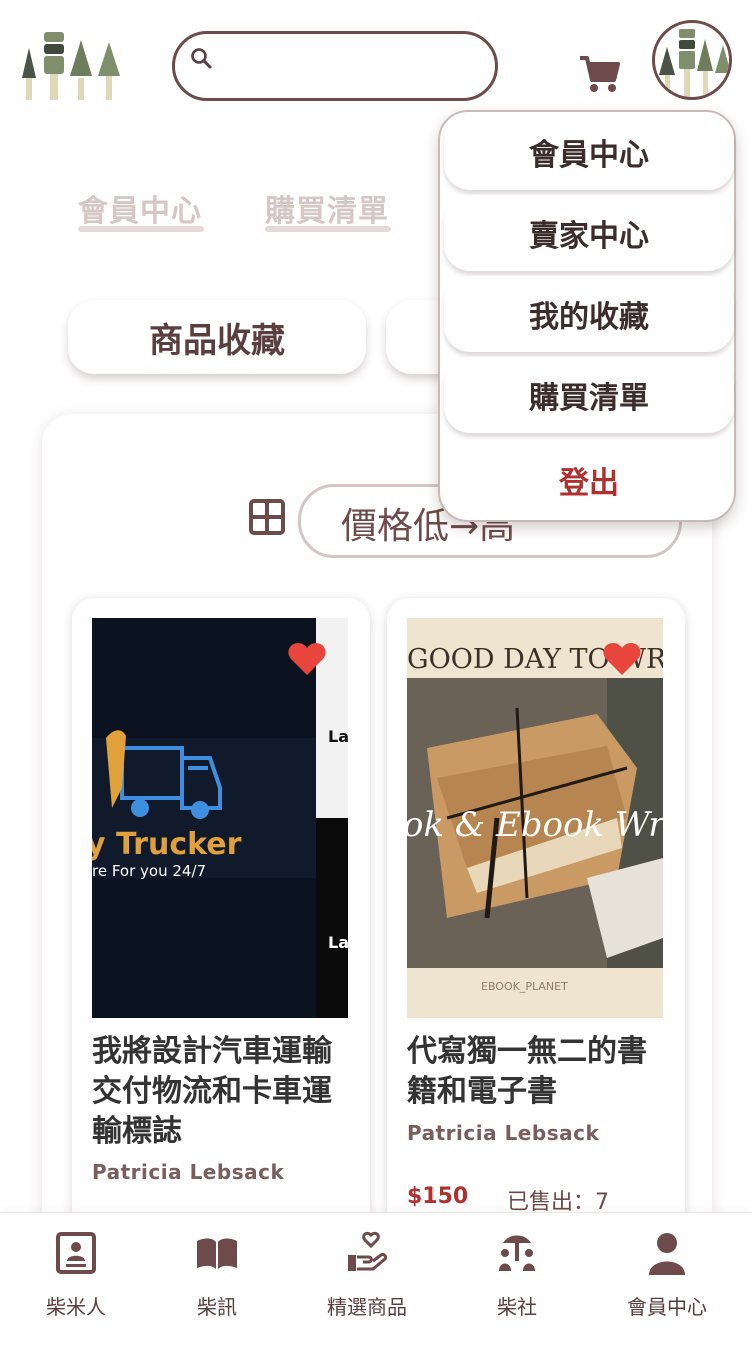 The image size is (752, 1362). Describe the element at coordinates (217, 1307) in the screenshot. I see `nav-label: 柴訊` at that location.